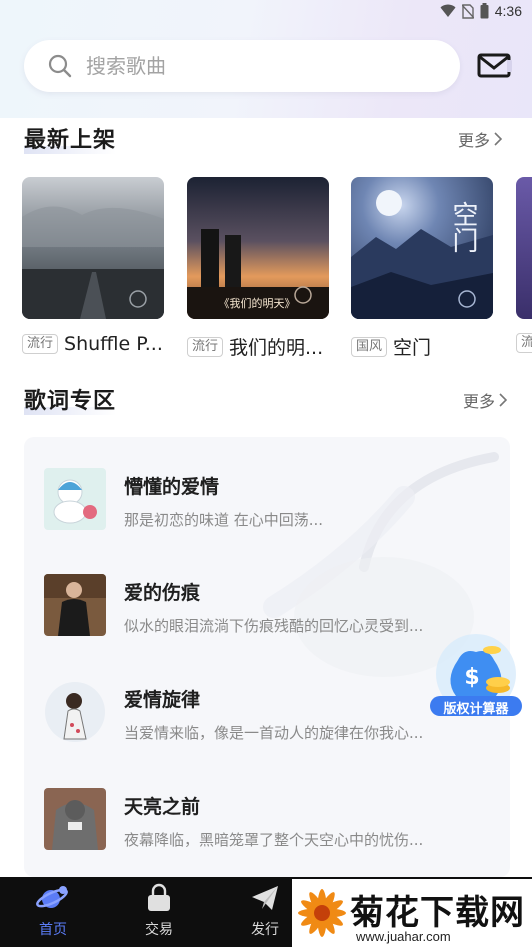 The height and width of the screenshot is (947, 532). I want to click on wifi-icon, so click(448, 10).